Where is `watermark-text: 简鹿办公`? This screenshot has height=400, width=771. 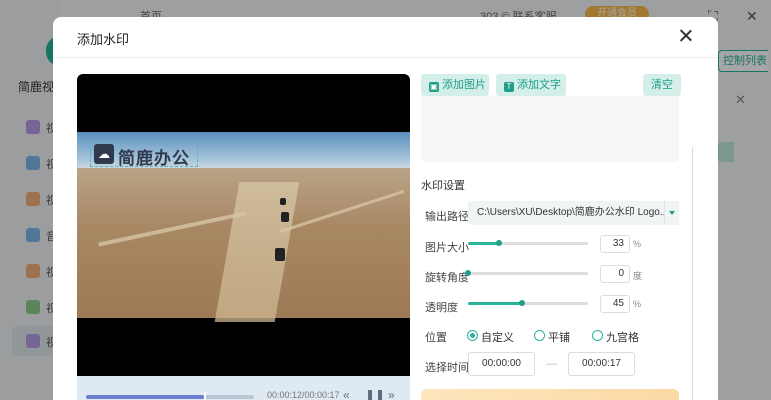
watermark-text: 简鹿办公 is located at coordinates (154, 159).